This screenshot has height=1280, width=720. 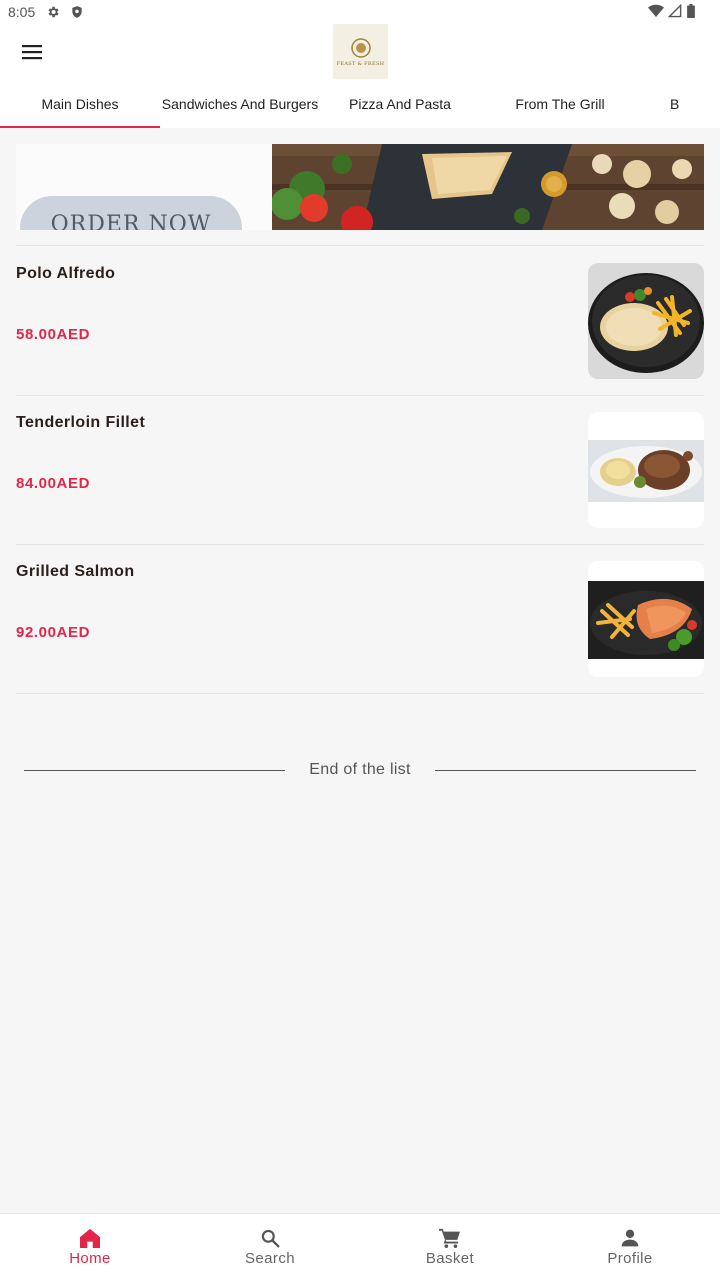 I want to click on nav-profile: Profile, so click(x=630, y=1247).